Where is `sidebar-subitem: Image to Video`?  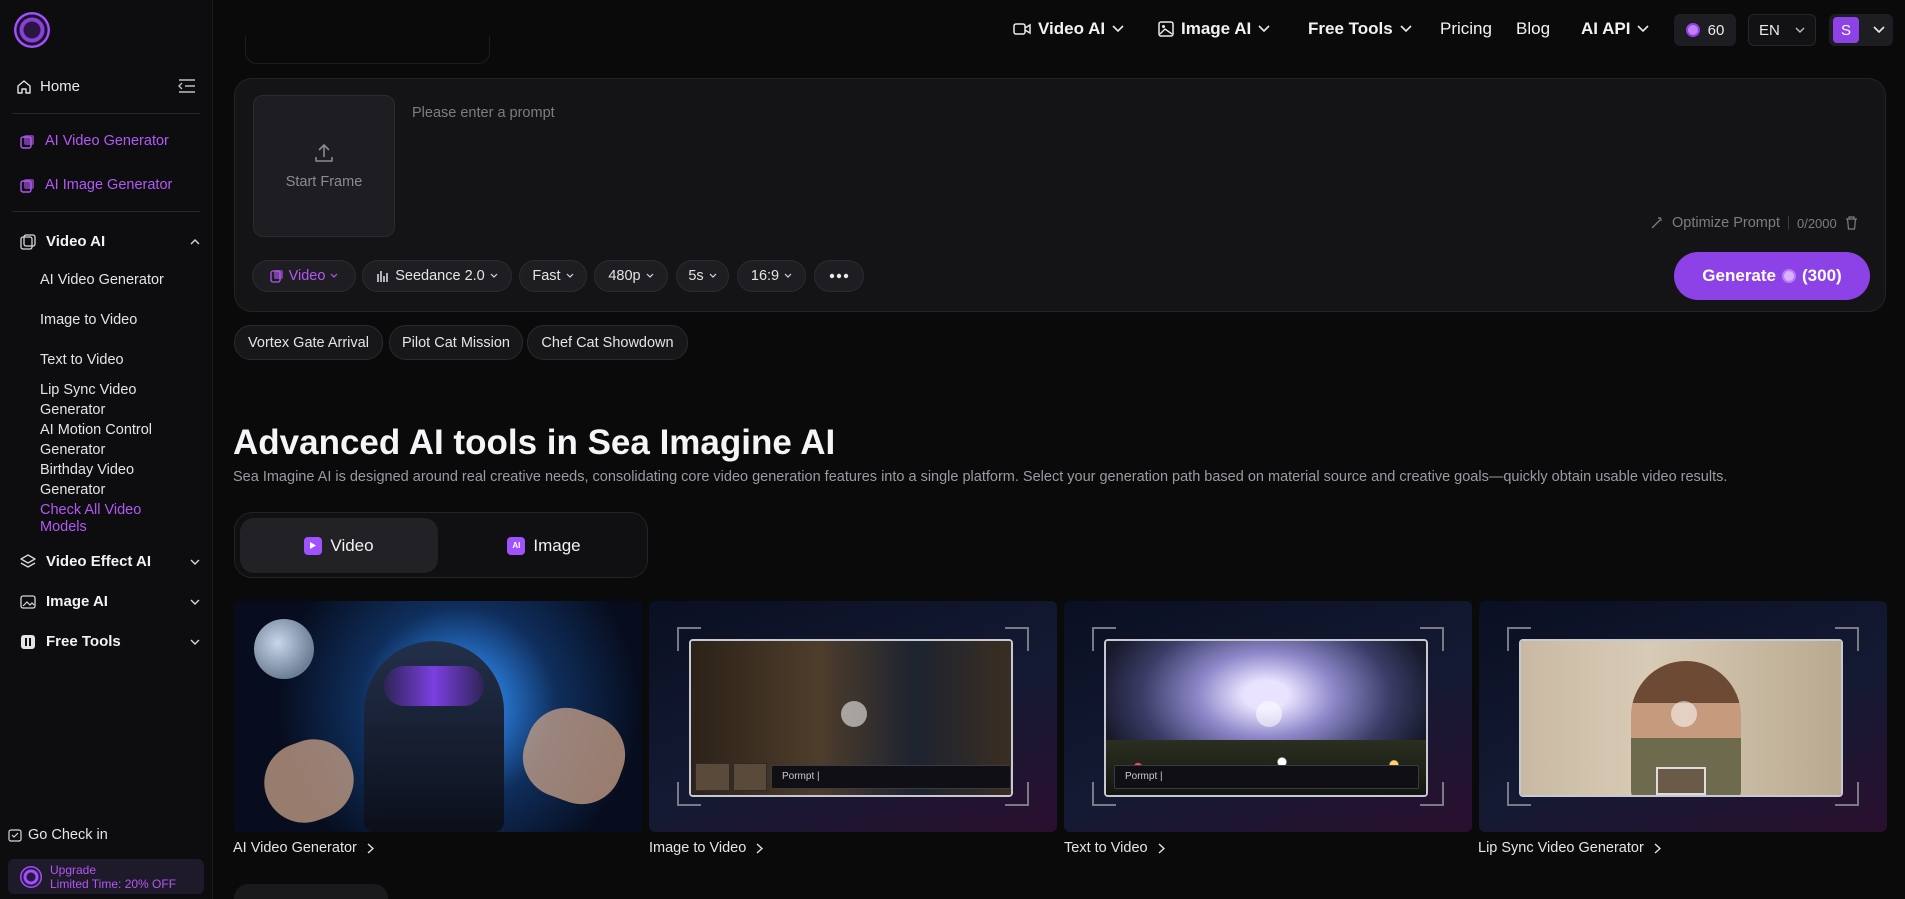 sidebar-subitem: Image to Video is located at coordinates (105, 320).